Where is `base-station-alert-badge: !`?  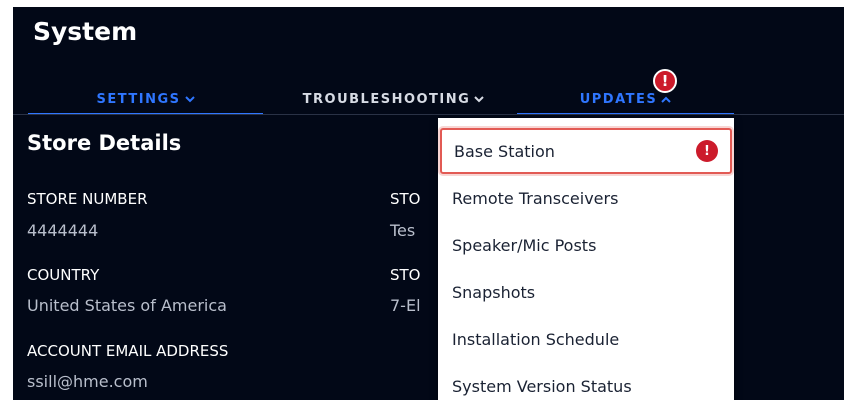 base-station-alert-badge: ! is located at coordinates (707, 151).